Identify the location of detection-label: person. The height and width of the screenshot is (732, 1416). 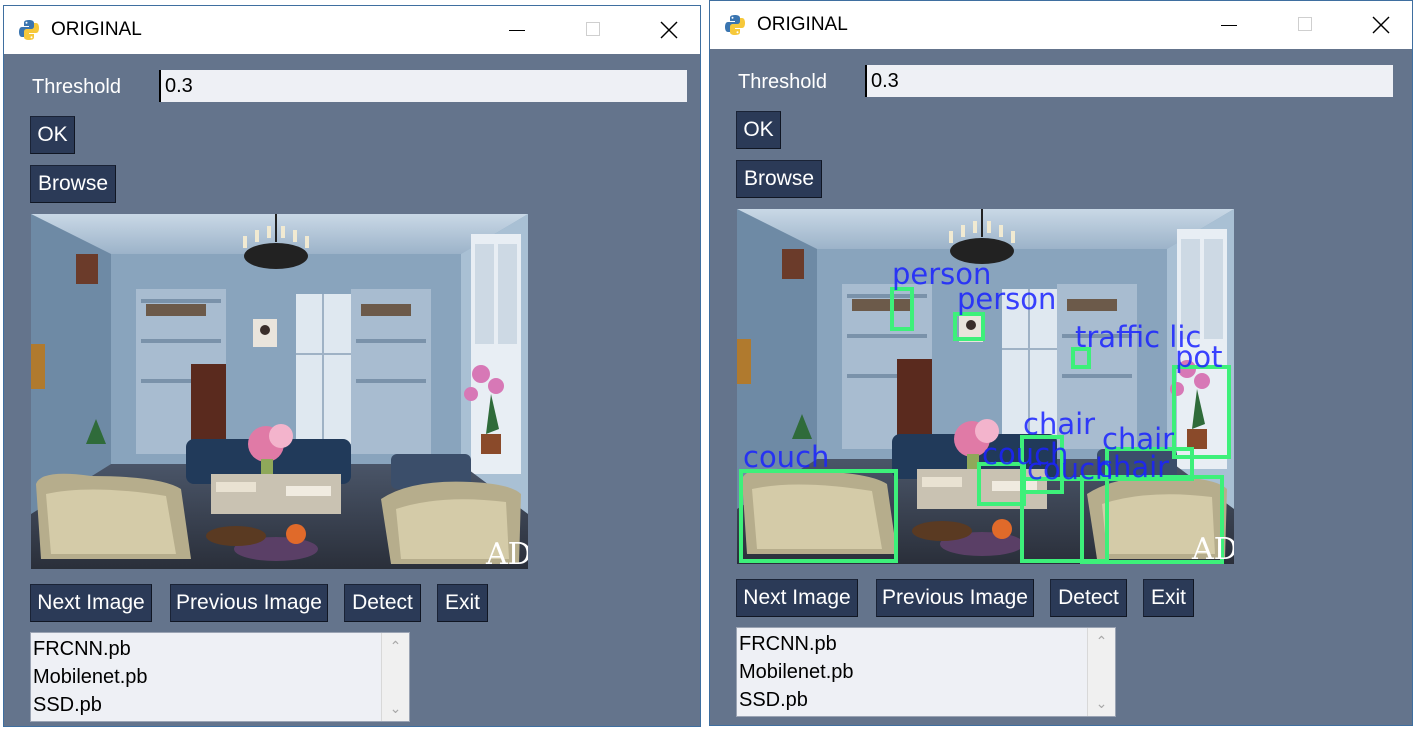
(1006, 299).